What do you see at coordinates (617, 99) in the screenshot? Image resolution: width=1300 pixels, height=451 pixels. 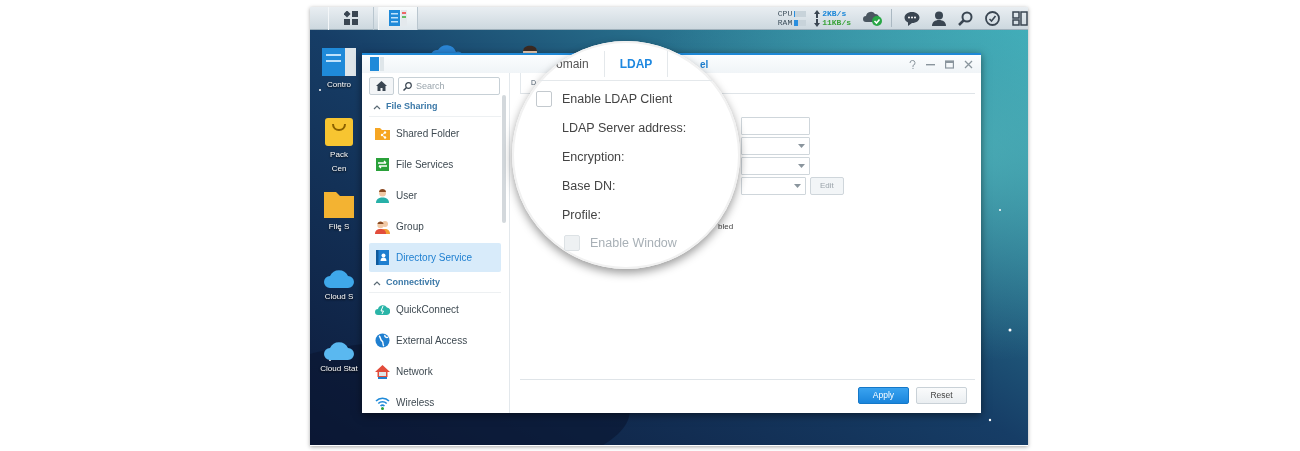 I see `checkbox-label: Enable LDAP Client` at bounding box center [617, 99].